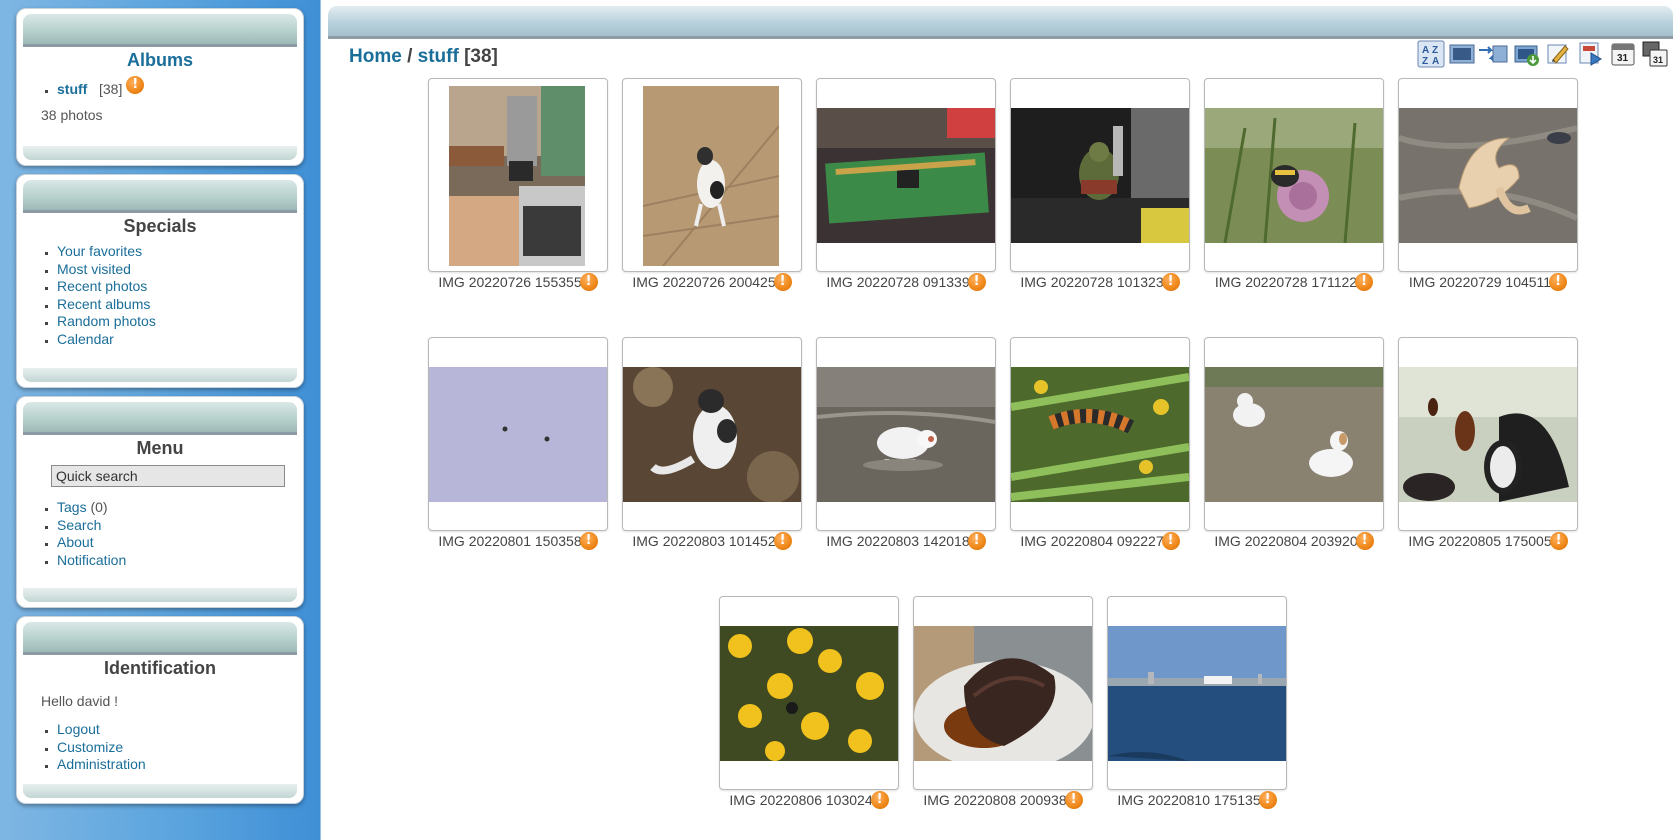 The height and width of the screenshot is (840, 1680). I want to click on photo-image-dog-in-water, so click(906, 434).